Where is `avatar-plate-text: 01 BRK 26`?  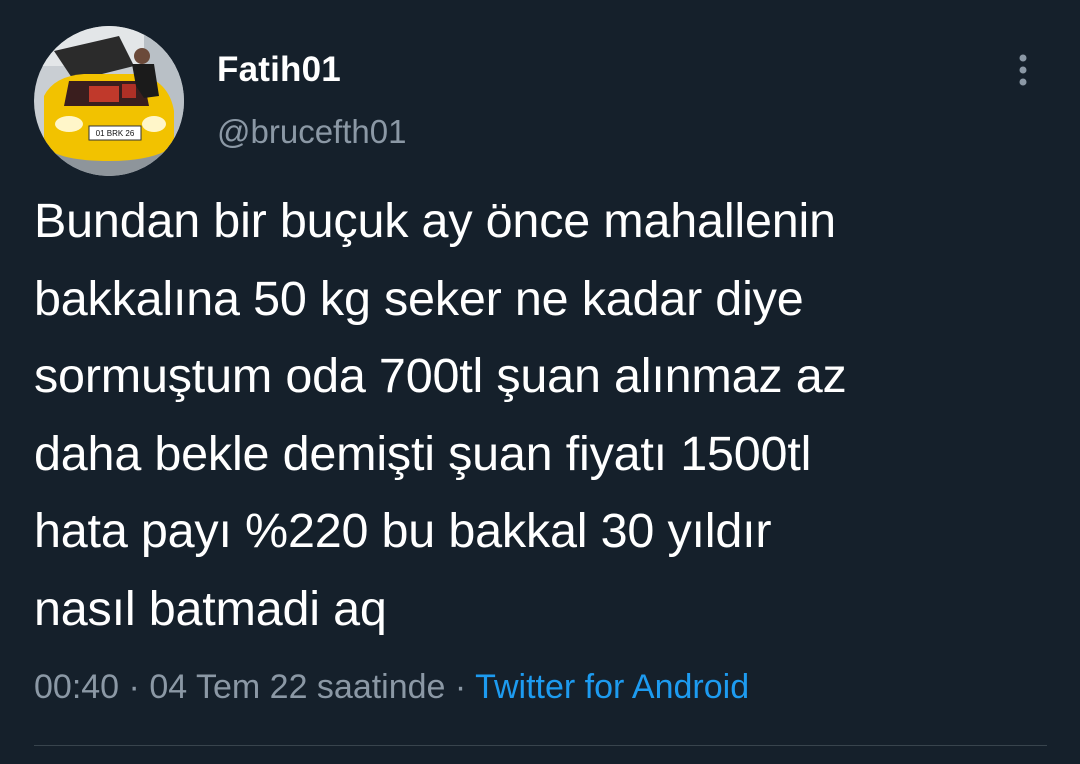
avatar-plate-text: 01 BRK 26 is located at coordinates (115, 133).